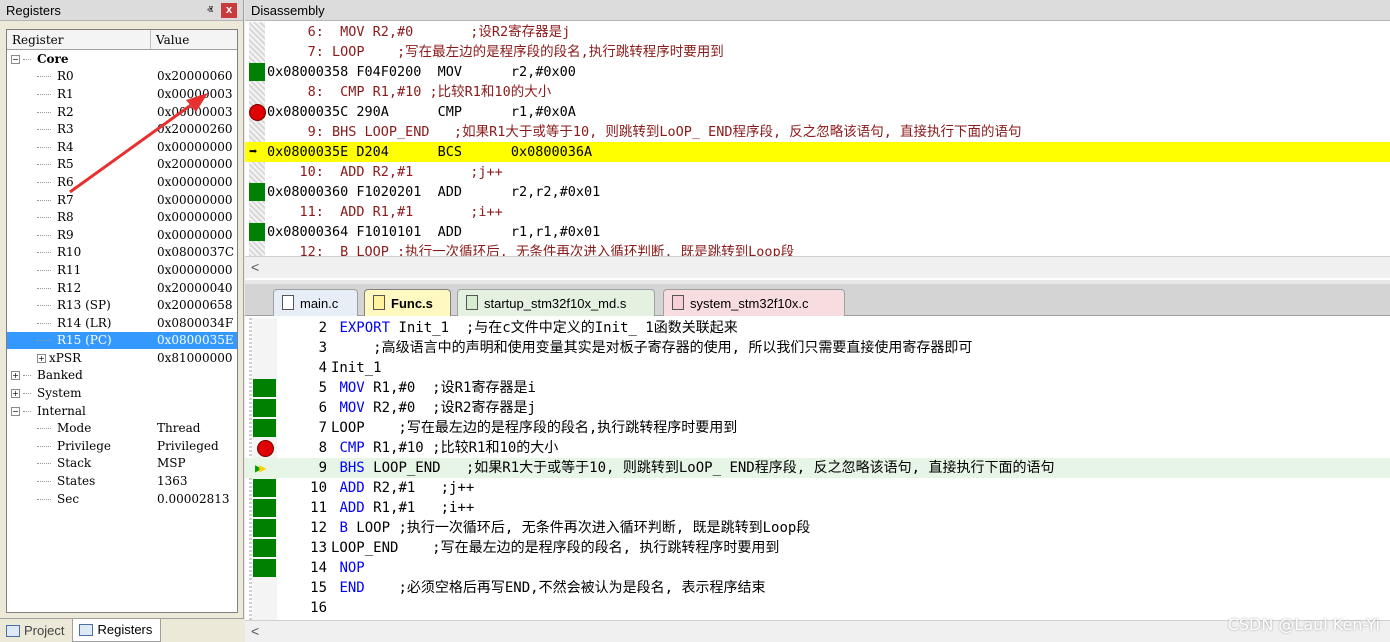 This screenshot has width=1390, height=642. What do you see at coordinates (257, 152) in the screenshot?
I see `current-instruction-arrow-icon: ➡` at bounding box center [257, 152].